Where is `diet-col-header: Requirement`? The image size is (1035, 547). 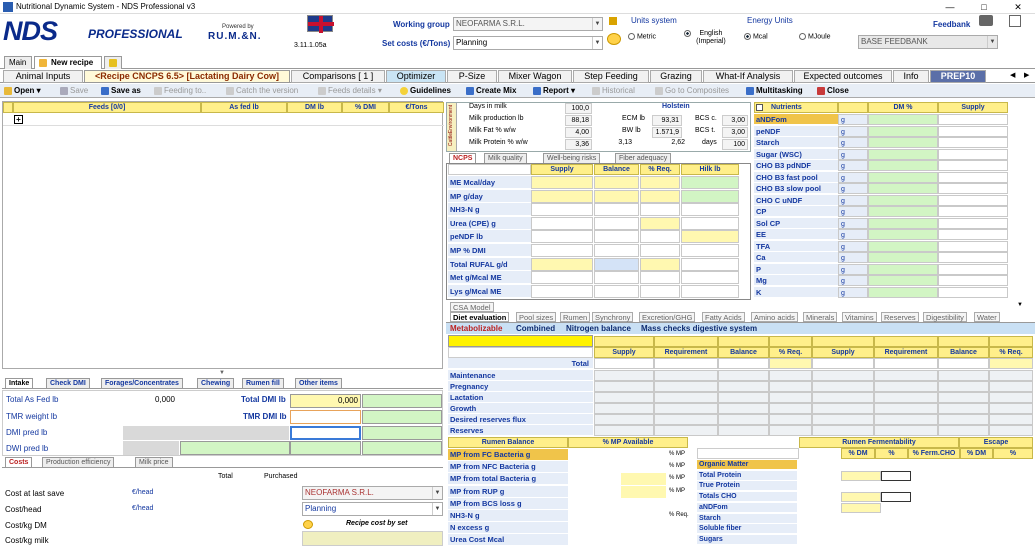
diet-col-header: Requirement is located at coordinates (686, 352).